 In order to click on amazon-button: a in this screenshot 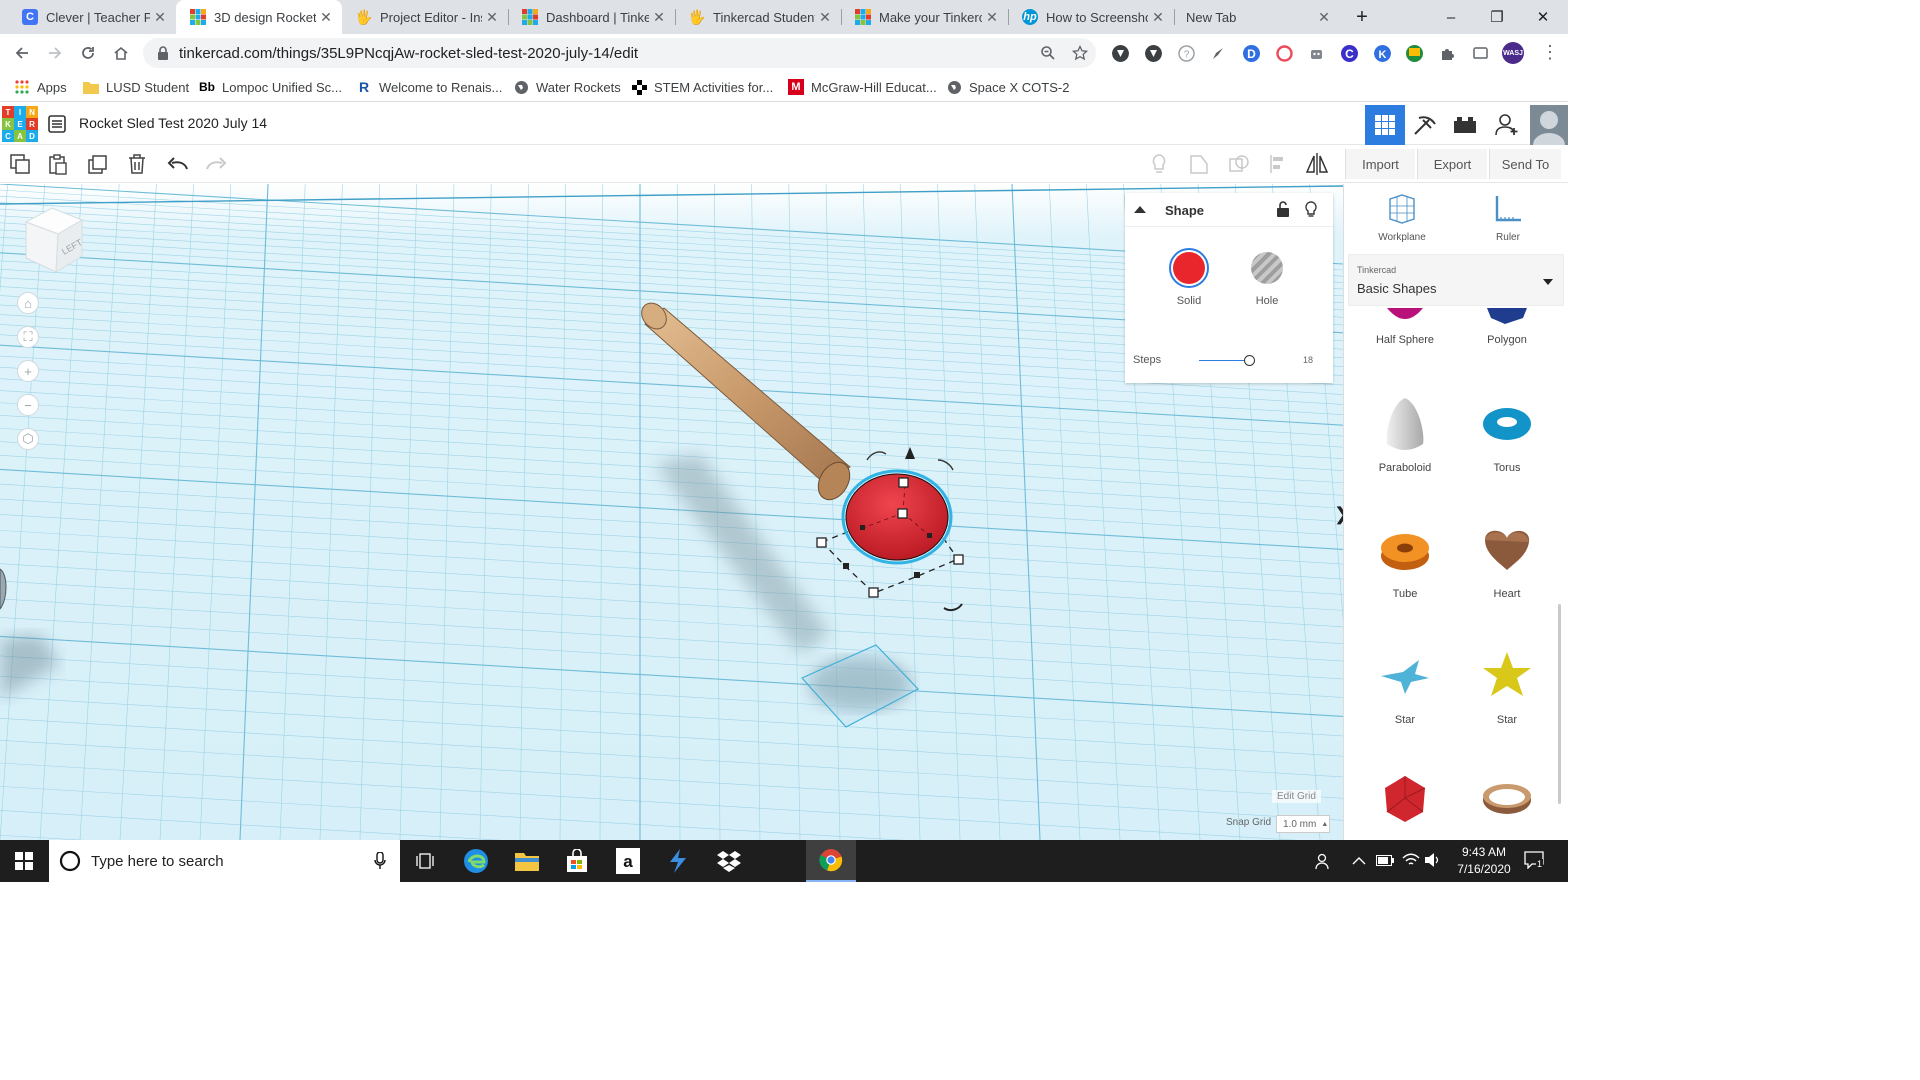, I will do `click(628, 861)`.